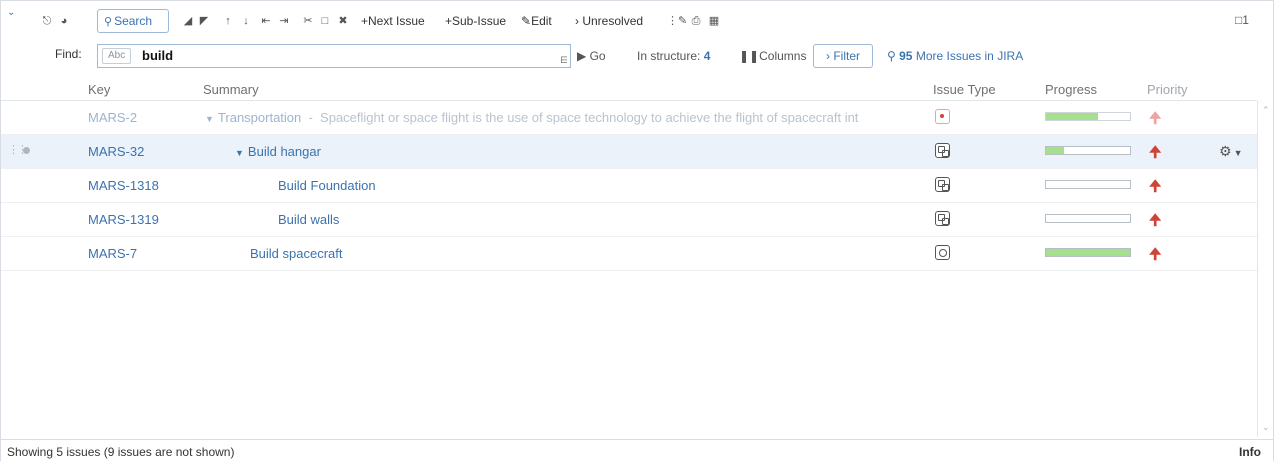 The height and width of the screenshot is (461, 1274). I want to click on expand-all-icon: ◤, so click(204, 21).